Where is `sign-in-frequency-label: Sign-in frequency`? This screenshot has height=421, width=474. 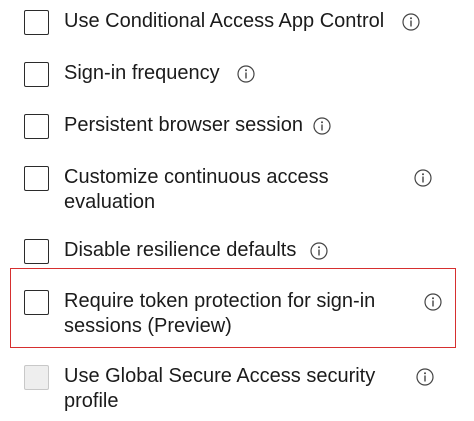
sign-in-frequency-label: Sign-in frequency is located at coordinates (142, 73).